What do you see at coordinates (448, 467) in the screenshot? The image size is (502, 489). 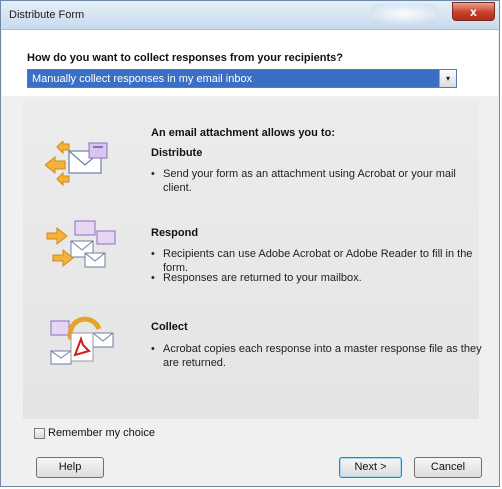 I see `cancel-button: Cancel` at bounding box center [448, 467].